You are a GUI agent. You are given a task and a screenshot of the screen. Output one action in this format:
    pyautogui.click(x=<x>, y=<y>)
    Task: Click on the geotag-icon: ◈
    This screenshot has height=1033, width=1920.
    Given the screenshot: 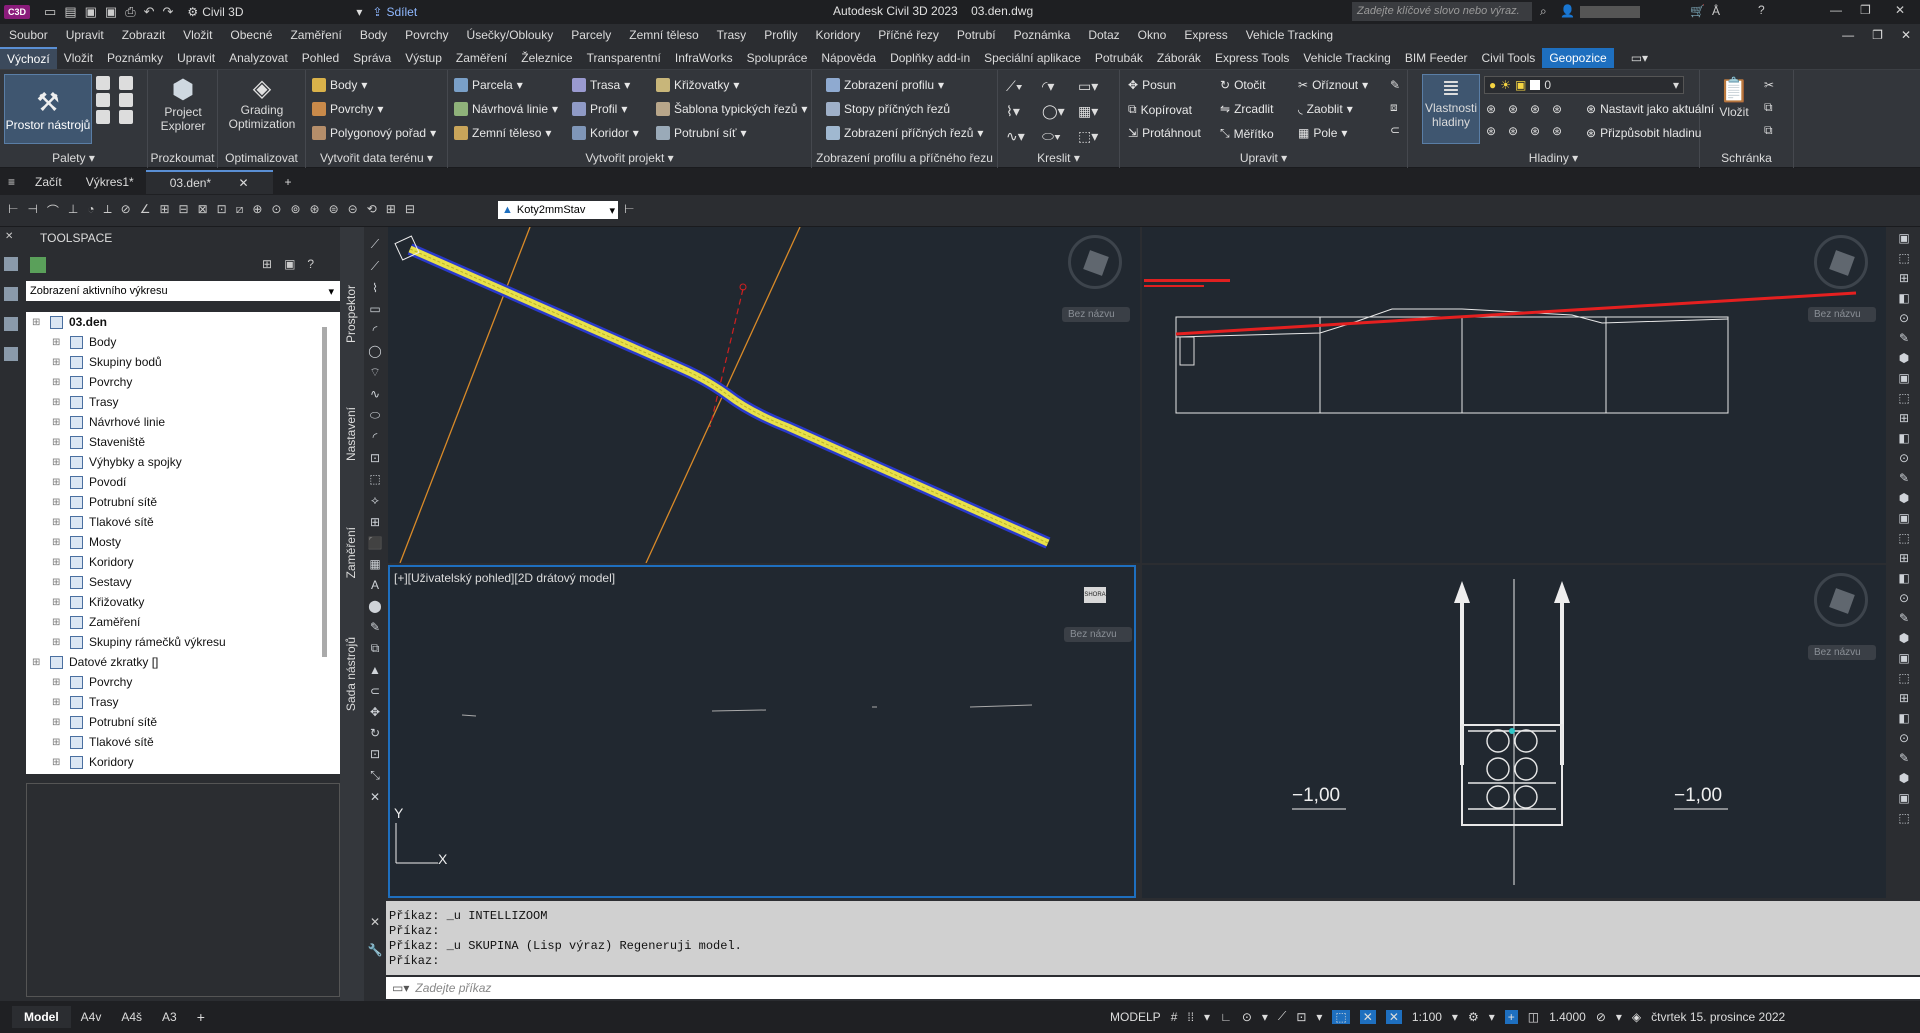 What is the action you would take?
    pyautogui.click(x=1636, y=1017)
    